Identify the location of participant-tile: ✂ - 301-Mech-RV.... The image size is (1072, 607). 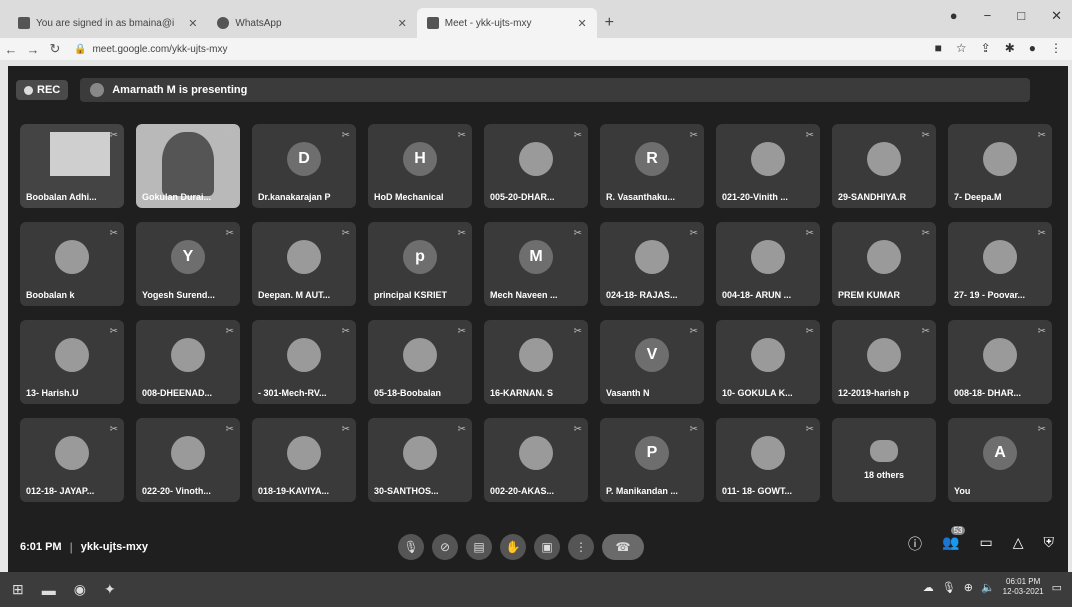
(304, 362).